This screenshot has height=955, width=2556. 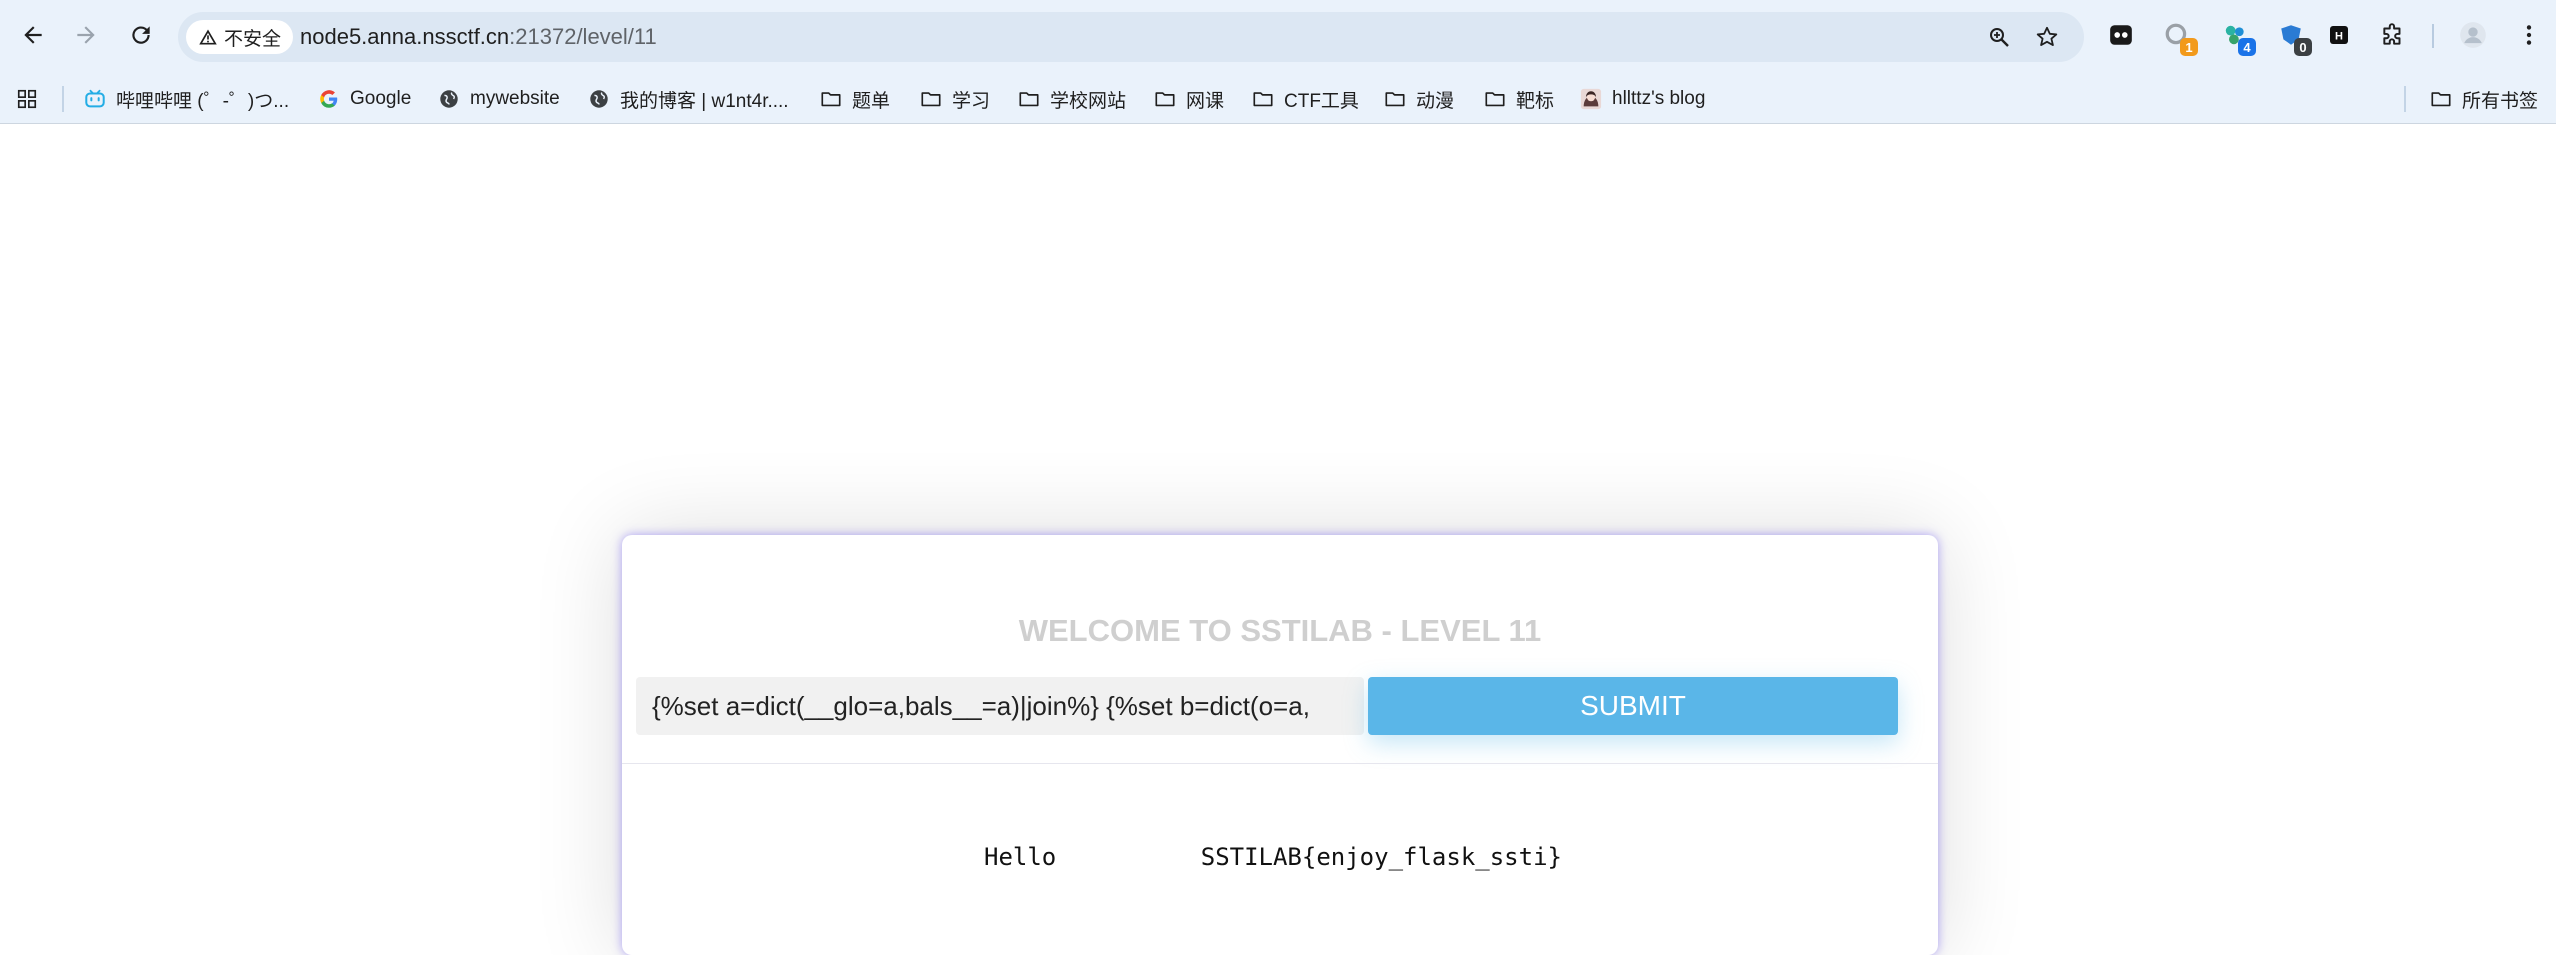 What do you see at coordinates (1659, 98) in the screenshot?
I see `bookmark-label: hllttz's blog` at bounding box center [1659, 98].